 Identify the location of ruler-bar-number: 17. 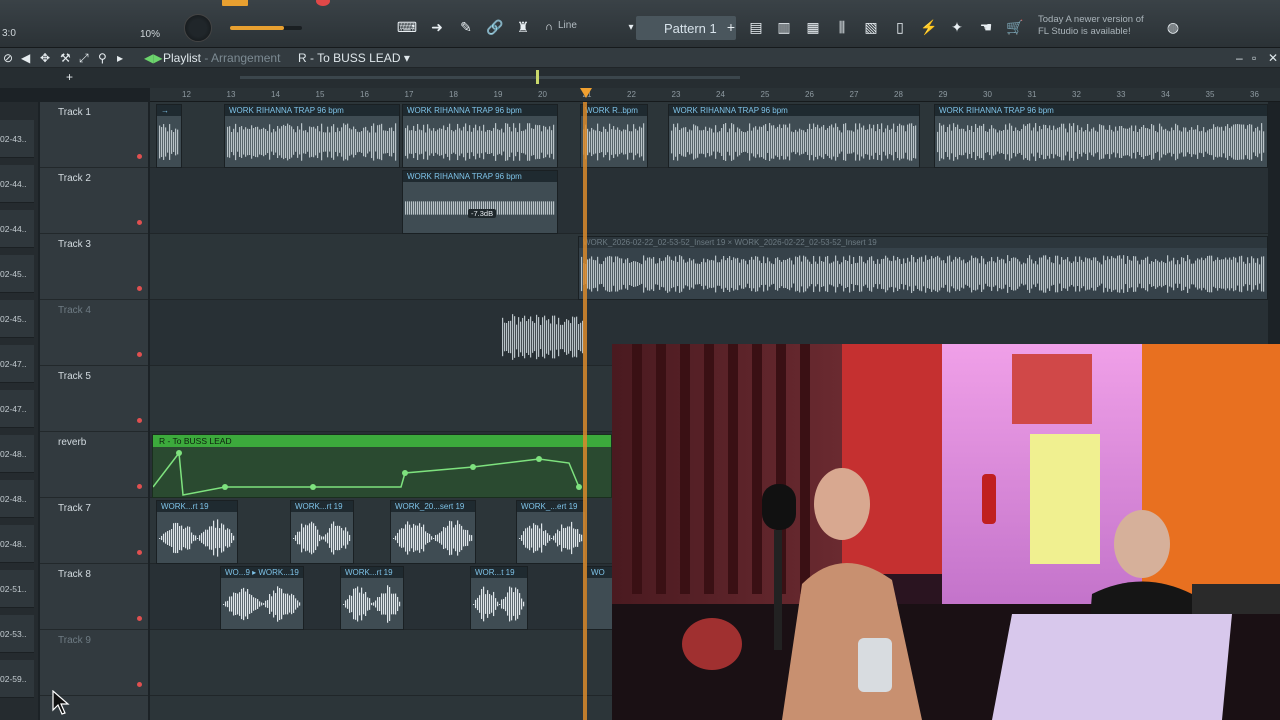
(409, 94).